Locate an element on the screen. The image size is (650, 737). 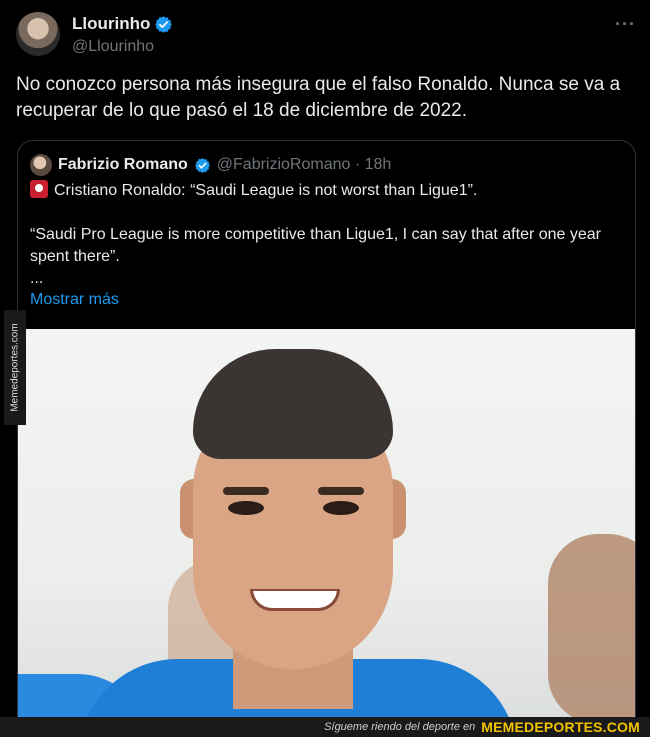
author-name: Llourinho is located at coordinates (111, 24).